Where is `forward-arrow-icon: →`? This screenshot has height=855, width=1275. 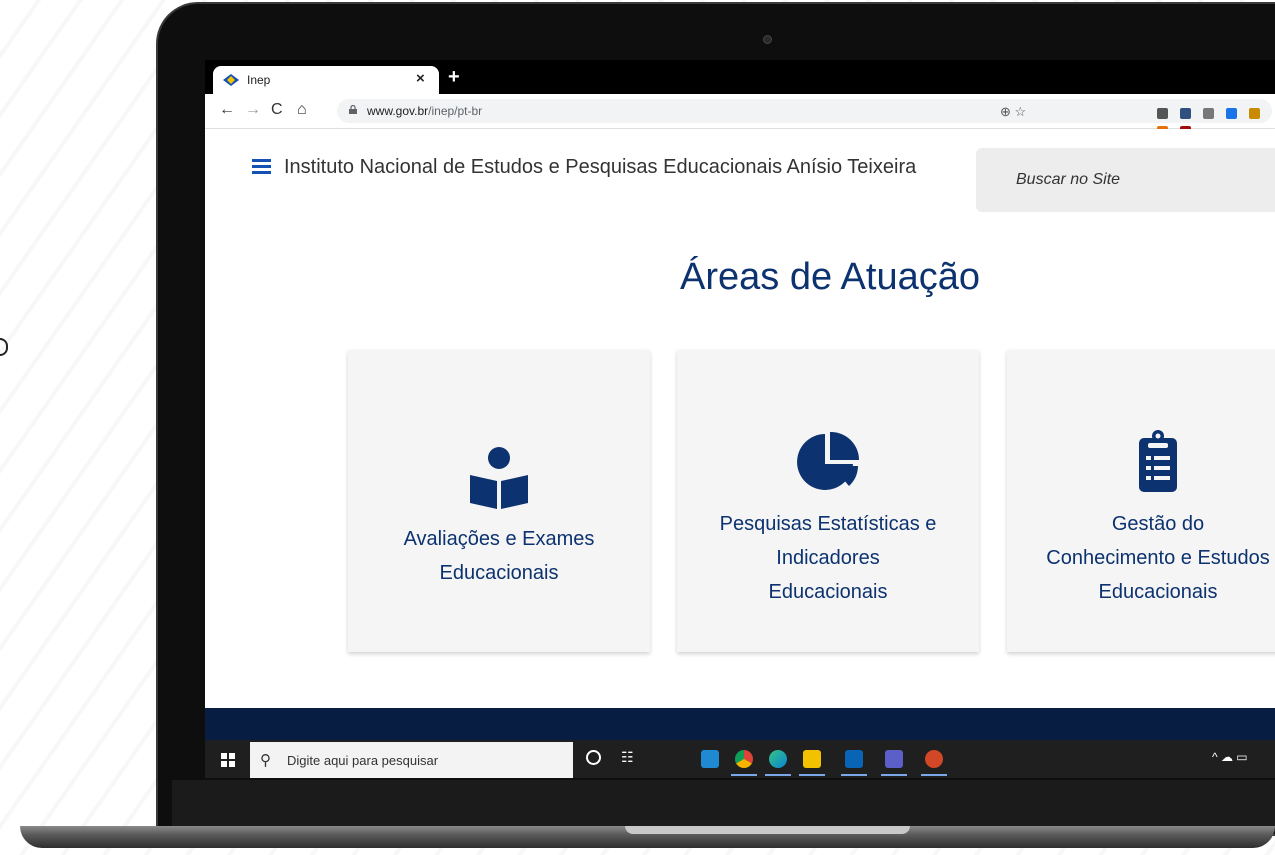
forward-arrow-icon: → is located at coordinates (253, 110).